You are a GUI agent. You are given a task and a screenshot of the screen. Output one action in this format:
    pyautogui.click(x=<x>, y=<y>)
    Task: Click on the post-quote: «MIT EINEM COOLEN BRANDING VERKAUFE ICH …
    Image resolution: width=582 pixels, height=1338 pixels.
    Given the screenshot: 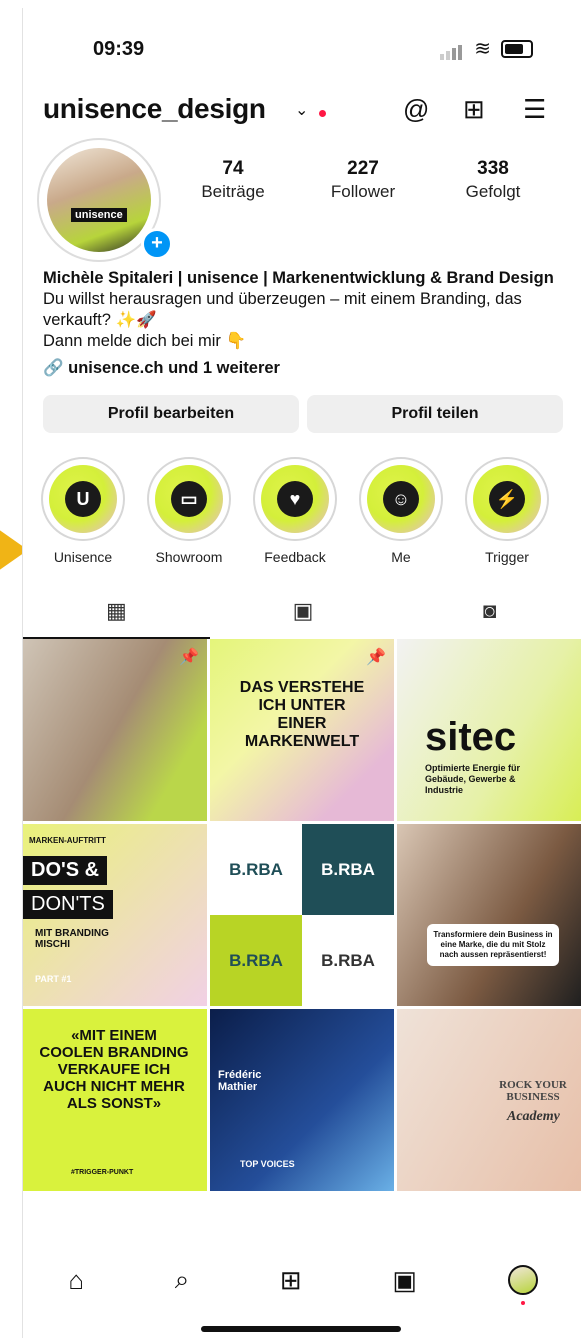 What is the action you would take?
    pyautogui.click(x=114, y=1069)
    